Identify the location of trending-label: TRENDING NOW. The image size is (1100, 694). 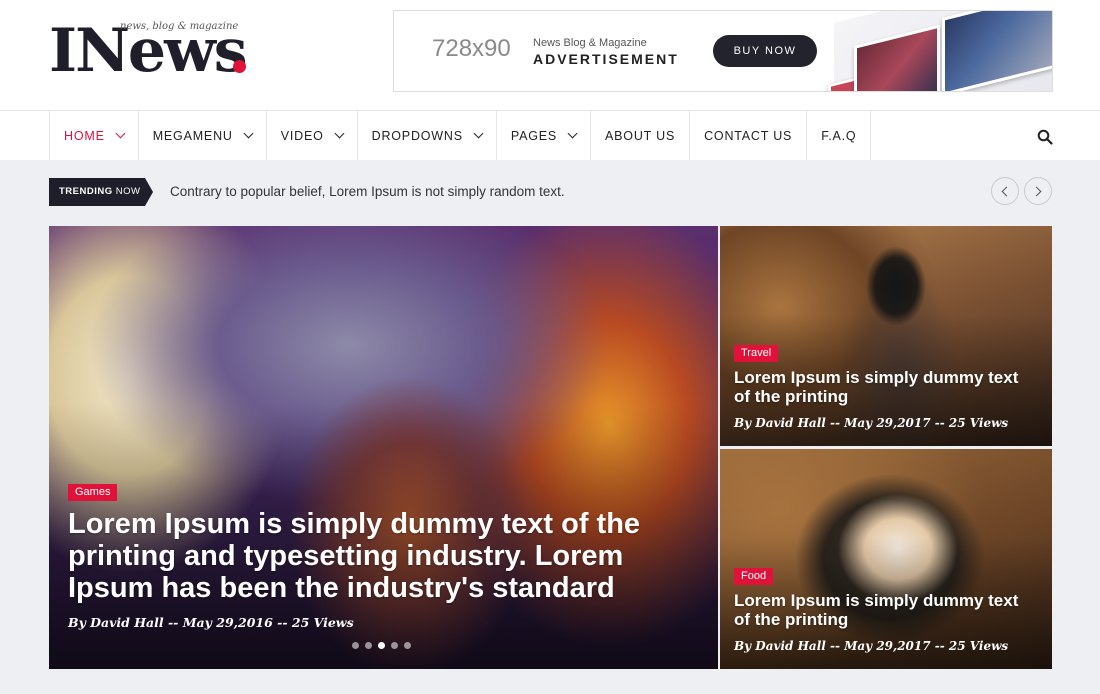
(101, 192).